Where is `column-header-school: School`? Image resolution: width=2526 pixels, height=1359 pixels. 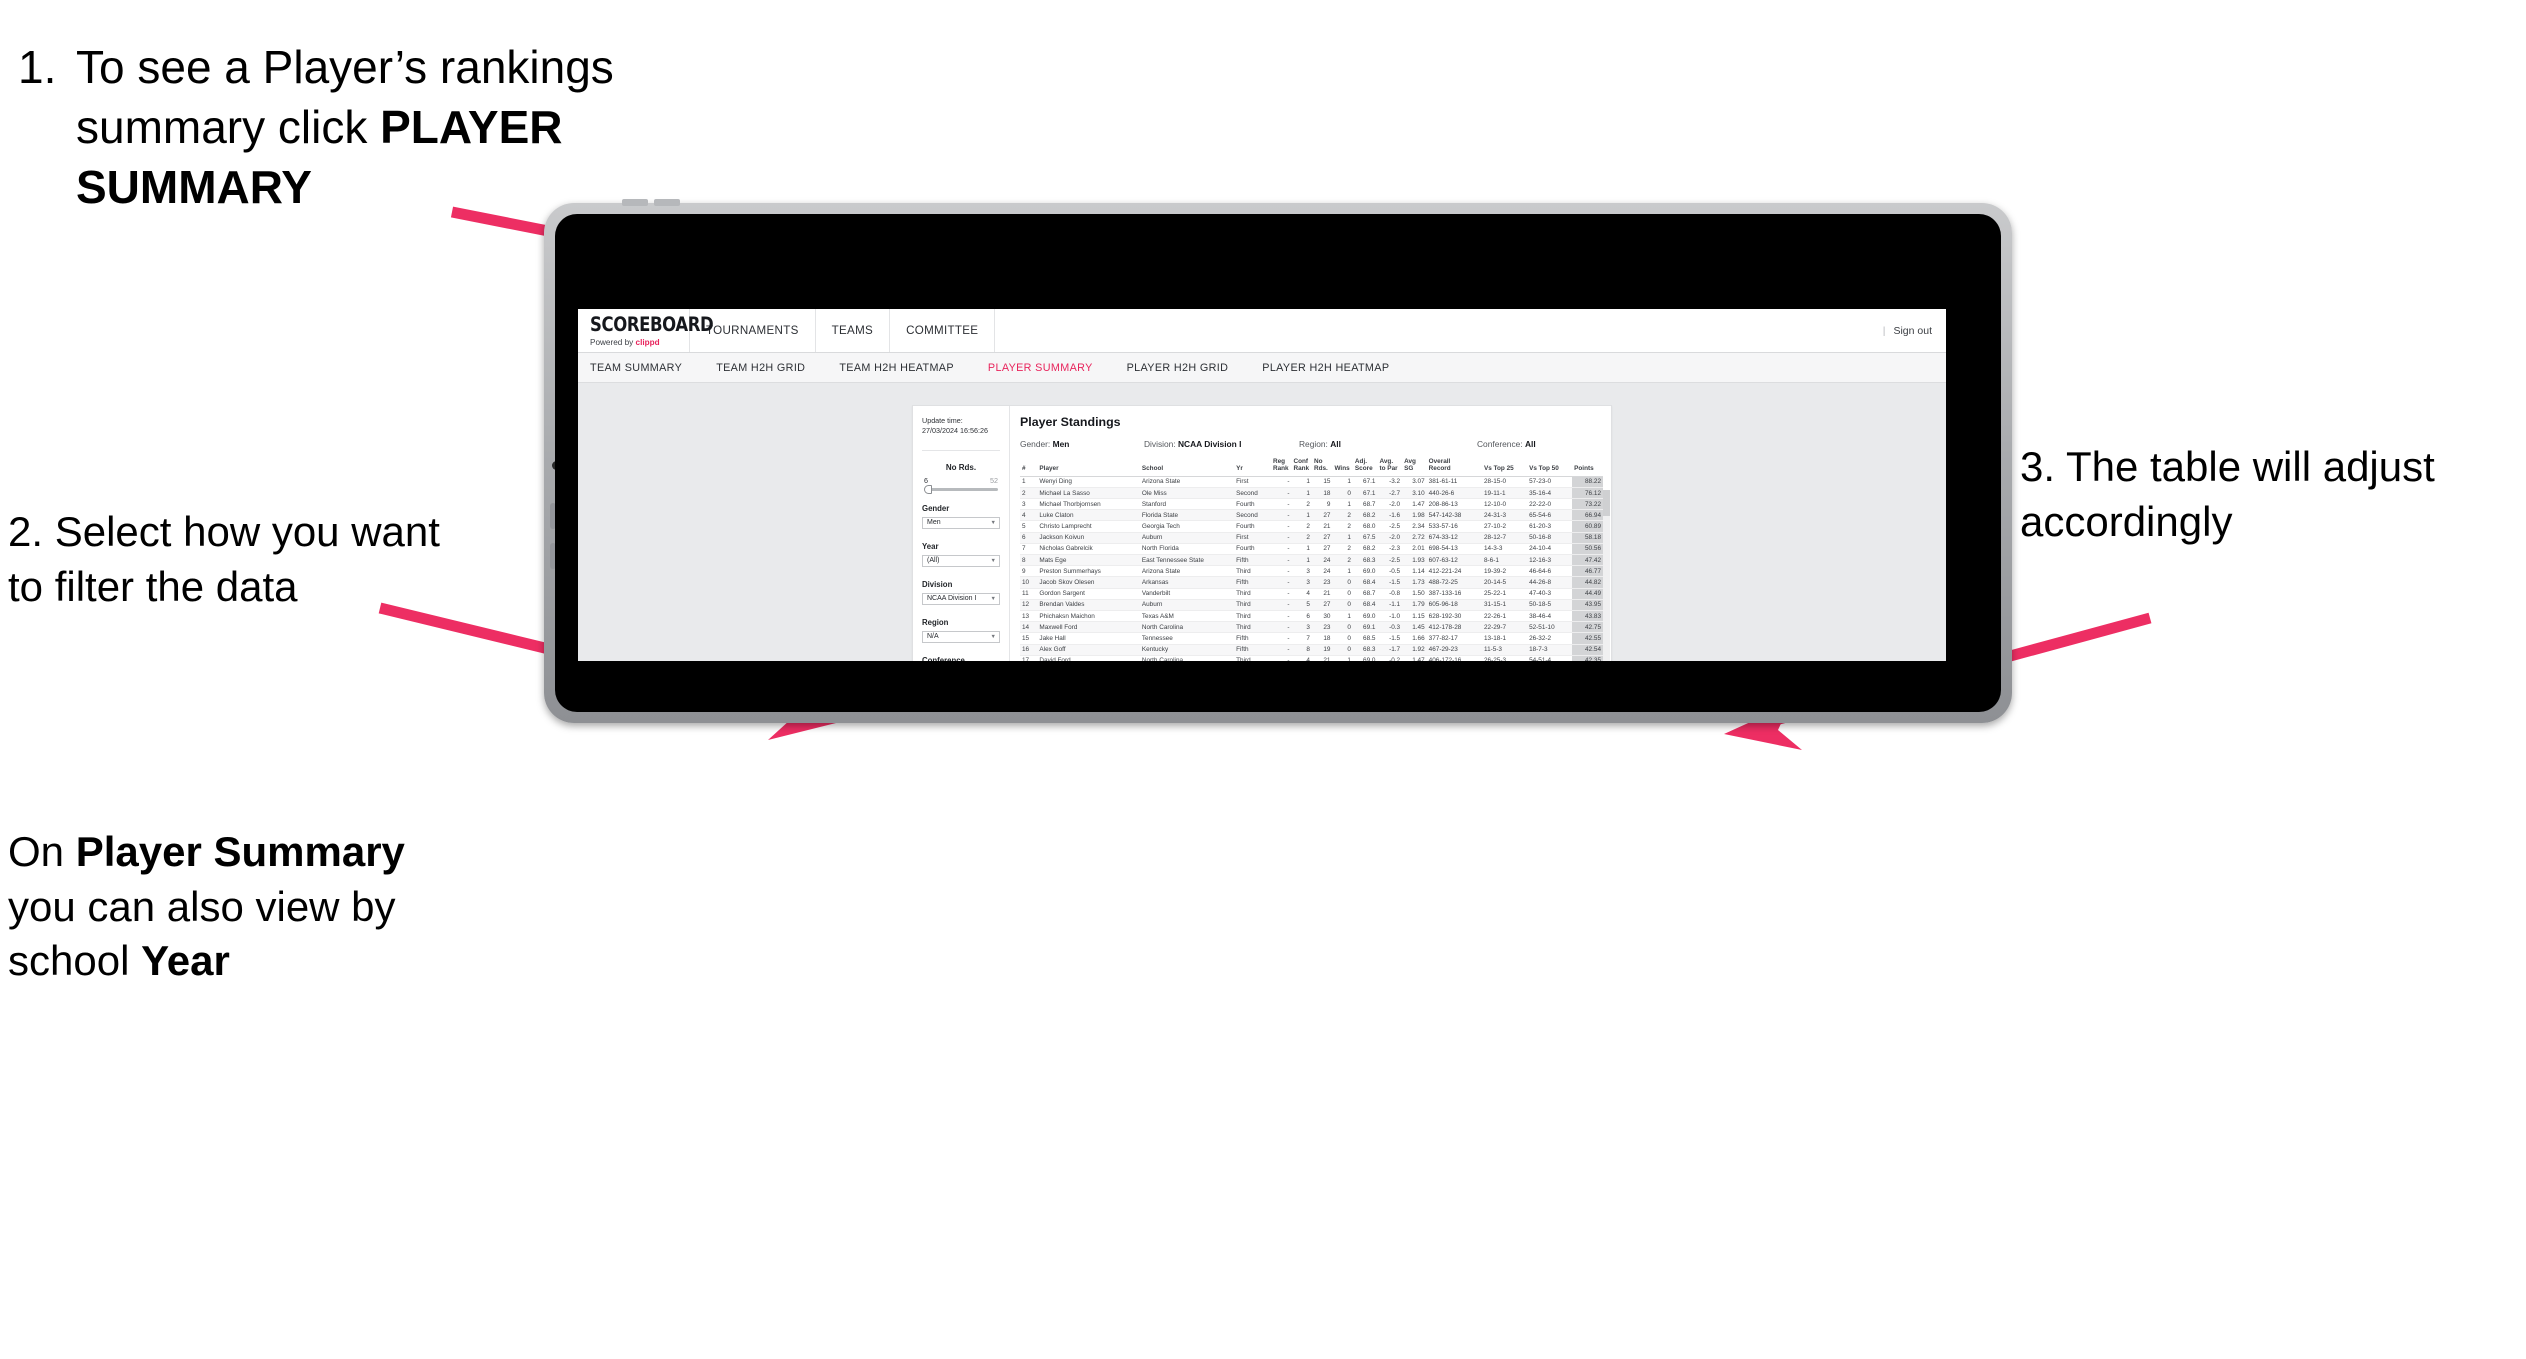 column-header-school: School is located at coordinates (1187, 467).